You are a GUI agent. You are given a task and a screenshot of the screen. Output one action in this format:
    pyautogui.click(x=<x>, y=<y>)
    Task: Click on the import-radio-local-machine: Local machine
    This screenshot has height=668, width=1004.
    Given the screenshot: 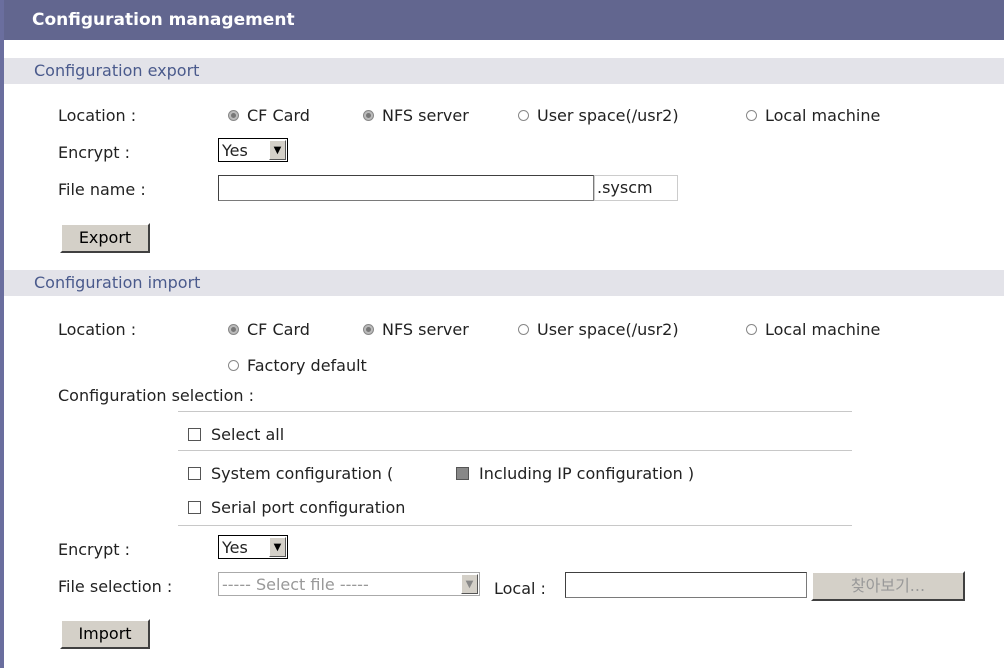 What is the action you would take?
    pyautogui.click(x=813, y=329)
    